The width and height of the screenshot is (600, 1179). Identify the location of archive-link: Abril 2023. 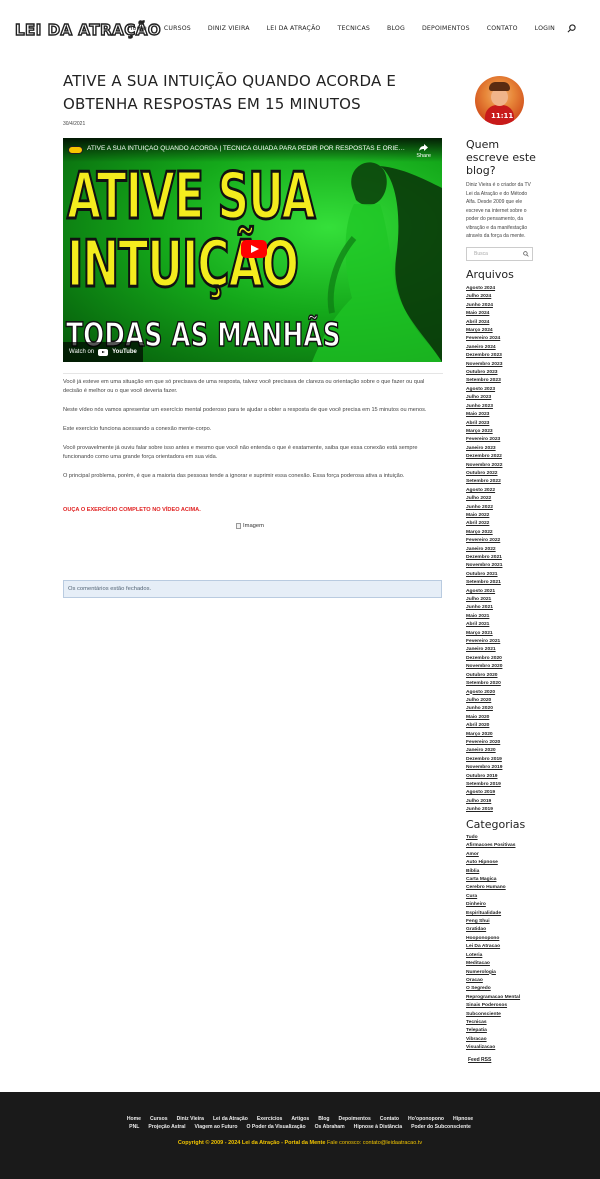
(484, 424).